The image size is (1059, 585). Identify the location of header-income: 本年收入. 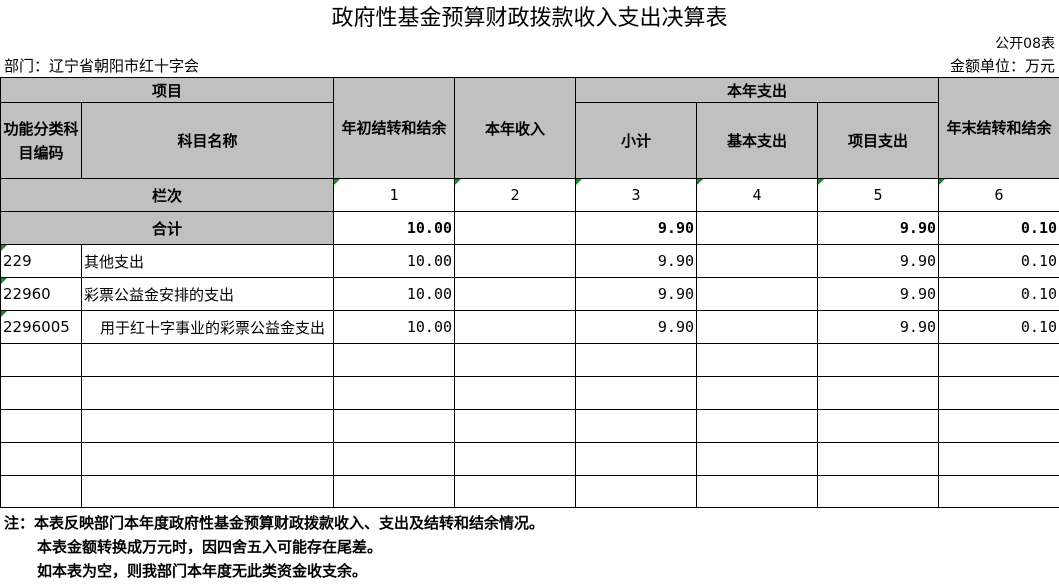
(515, 128).